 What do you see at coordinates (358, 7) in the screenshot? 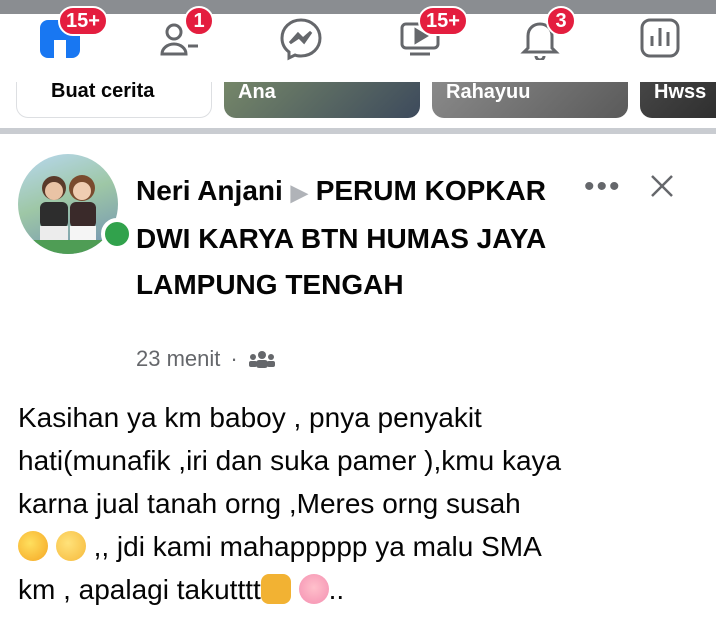
I see `status-bar-shade` at bounding box center [358, 7].